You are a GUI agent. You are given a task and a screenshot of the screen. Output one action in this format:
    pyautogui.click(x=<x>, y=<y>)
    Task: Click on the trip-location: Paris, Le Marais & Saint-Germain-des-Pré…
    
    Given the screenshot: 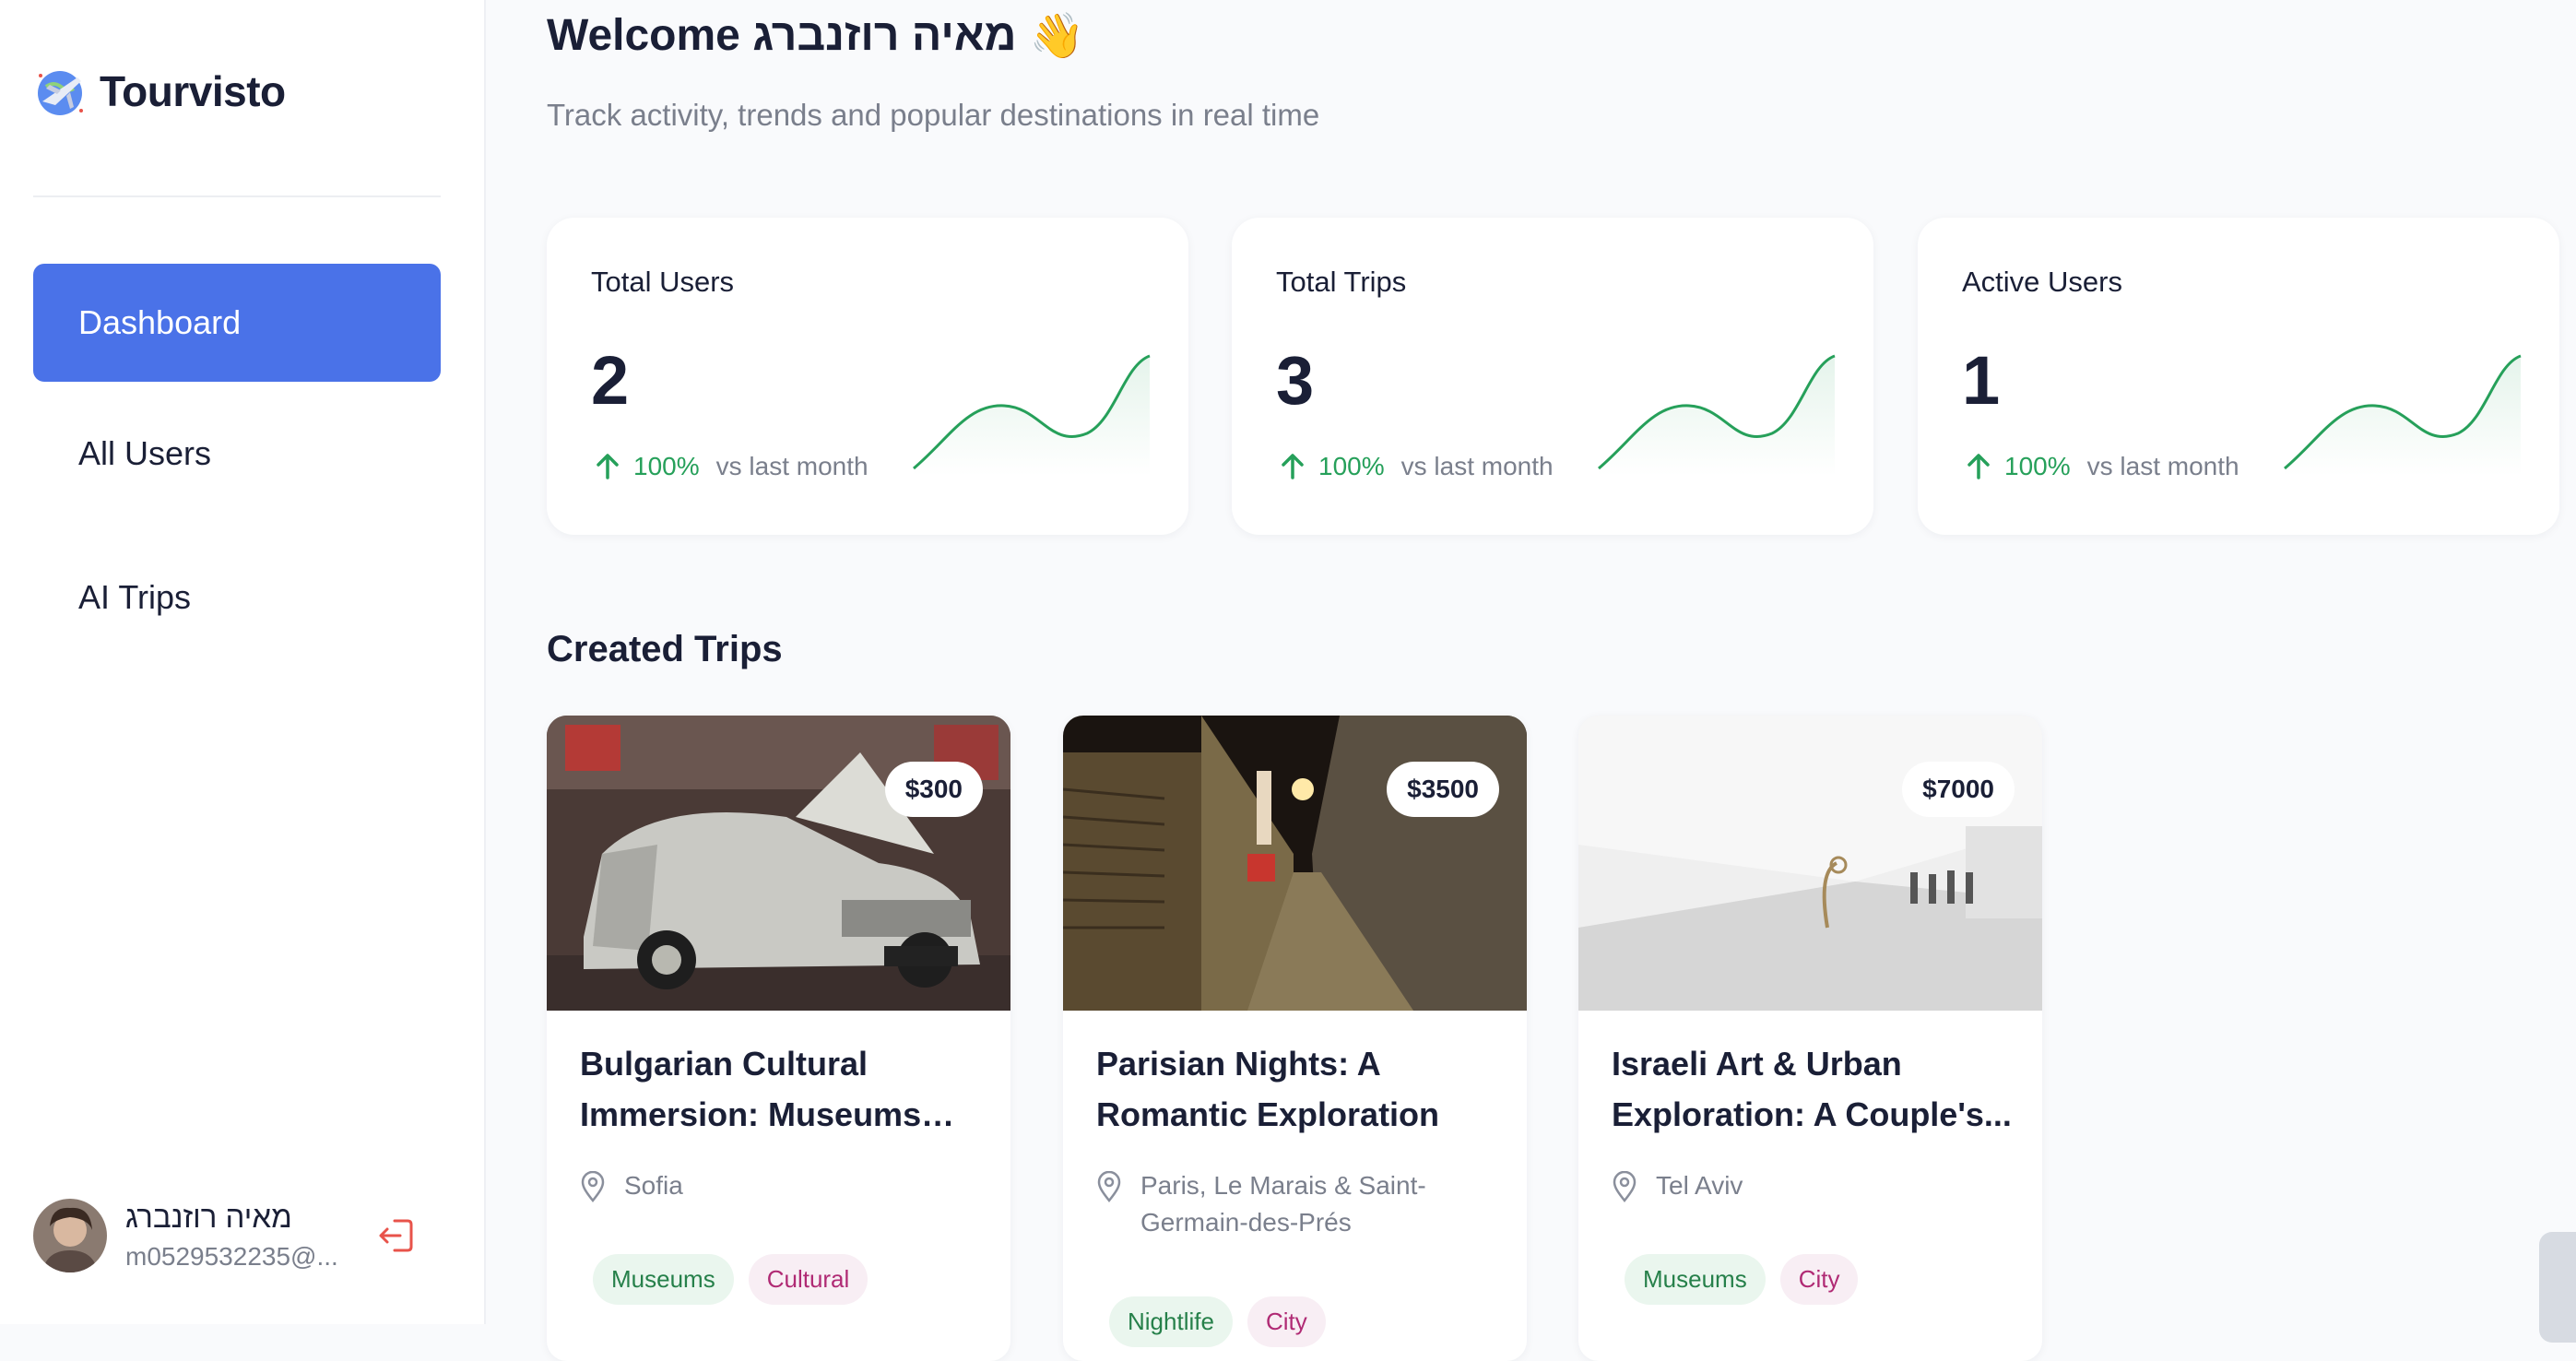 What is the action you would take?
    pyautogui.click(x=1289, y=1204)
    